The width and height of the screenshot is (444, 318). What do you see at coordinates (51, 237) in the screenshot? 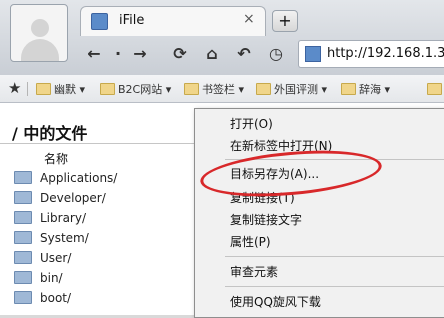
I see `file-row-system: System/` at bounding box center [51, 237].